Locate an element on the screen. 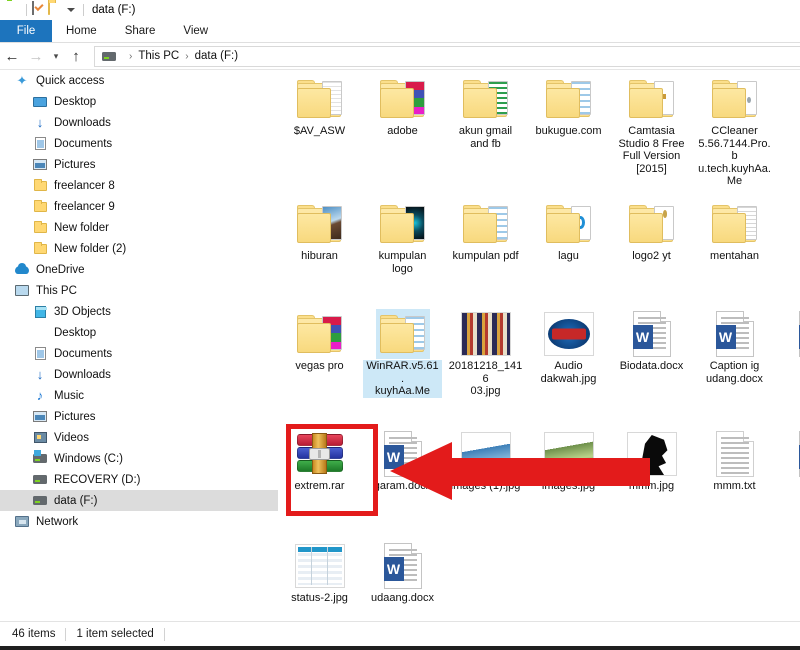 The width and height of the screenshot is (800, 650). back-arrow-icon: ← is located at coordinates (12, 56).